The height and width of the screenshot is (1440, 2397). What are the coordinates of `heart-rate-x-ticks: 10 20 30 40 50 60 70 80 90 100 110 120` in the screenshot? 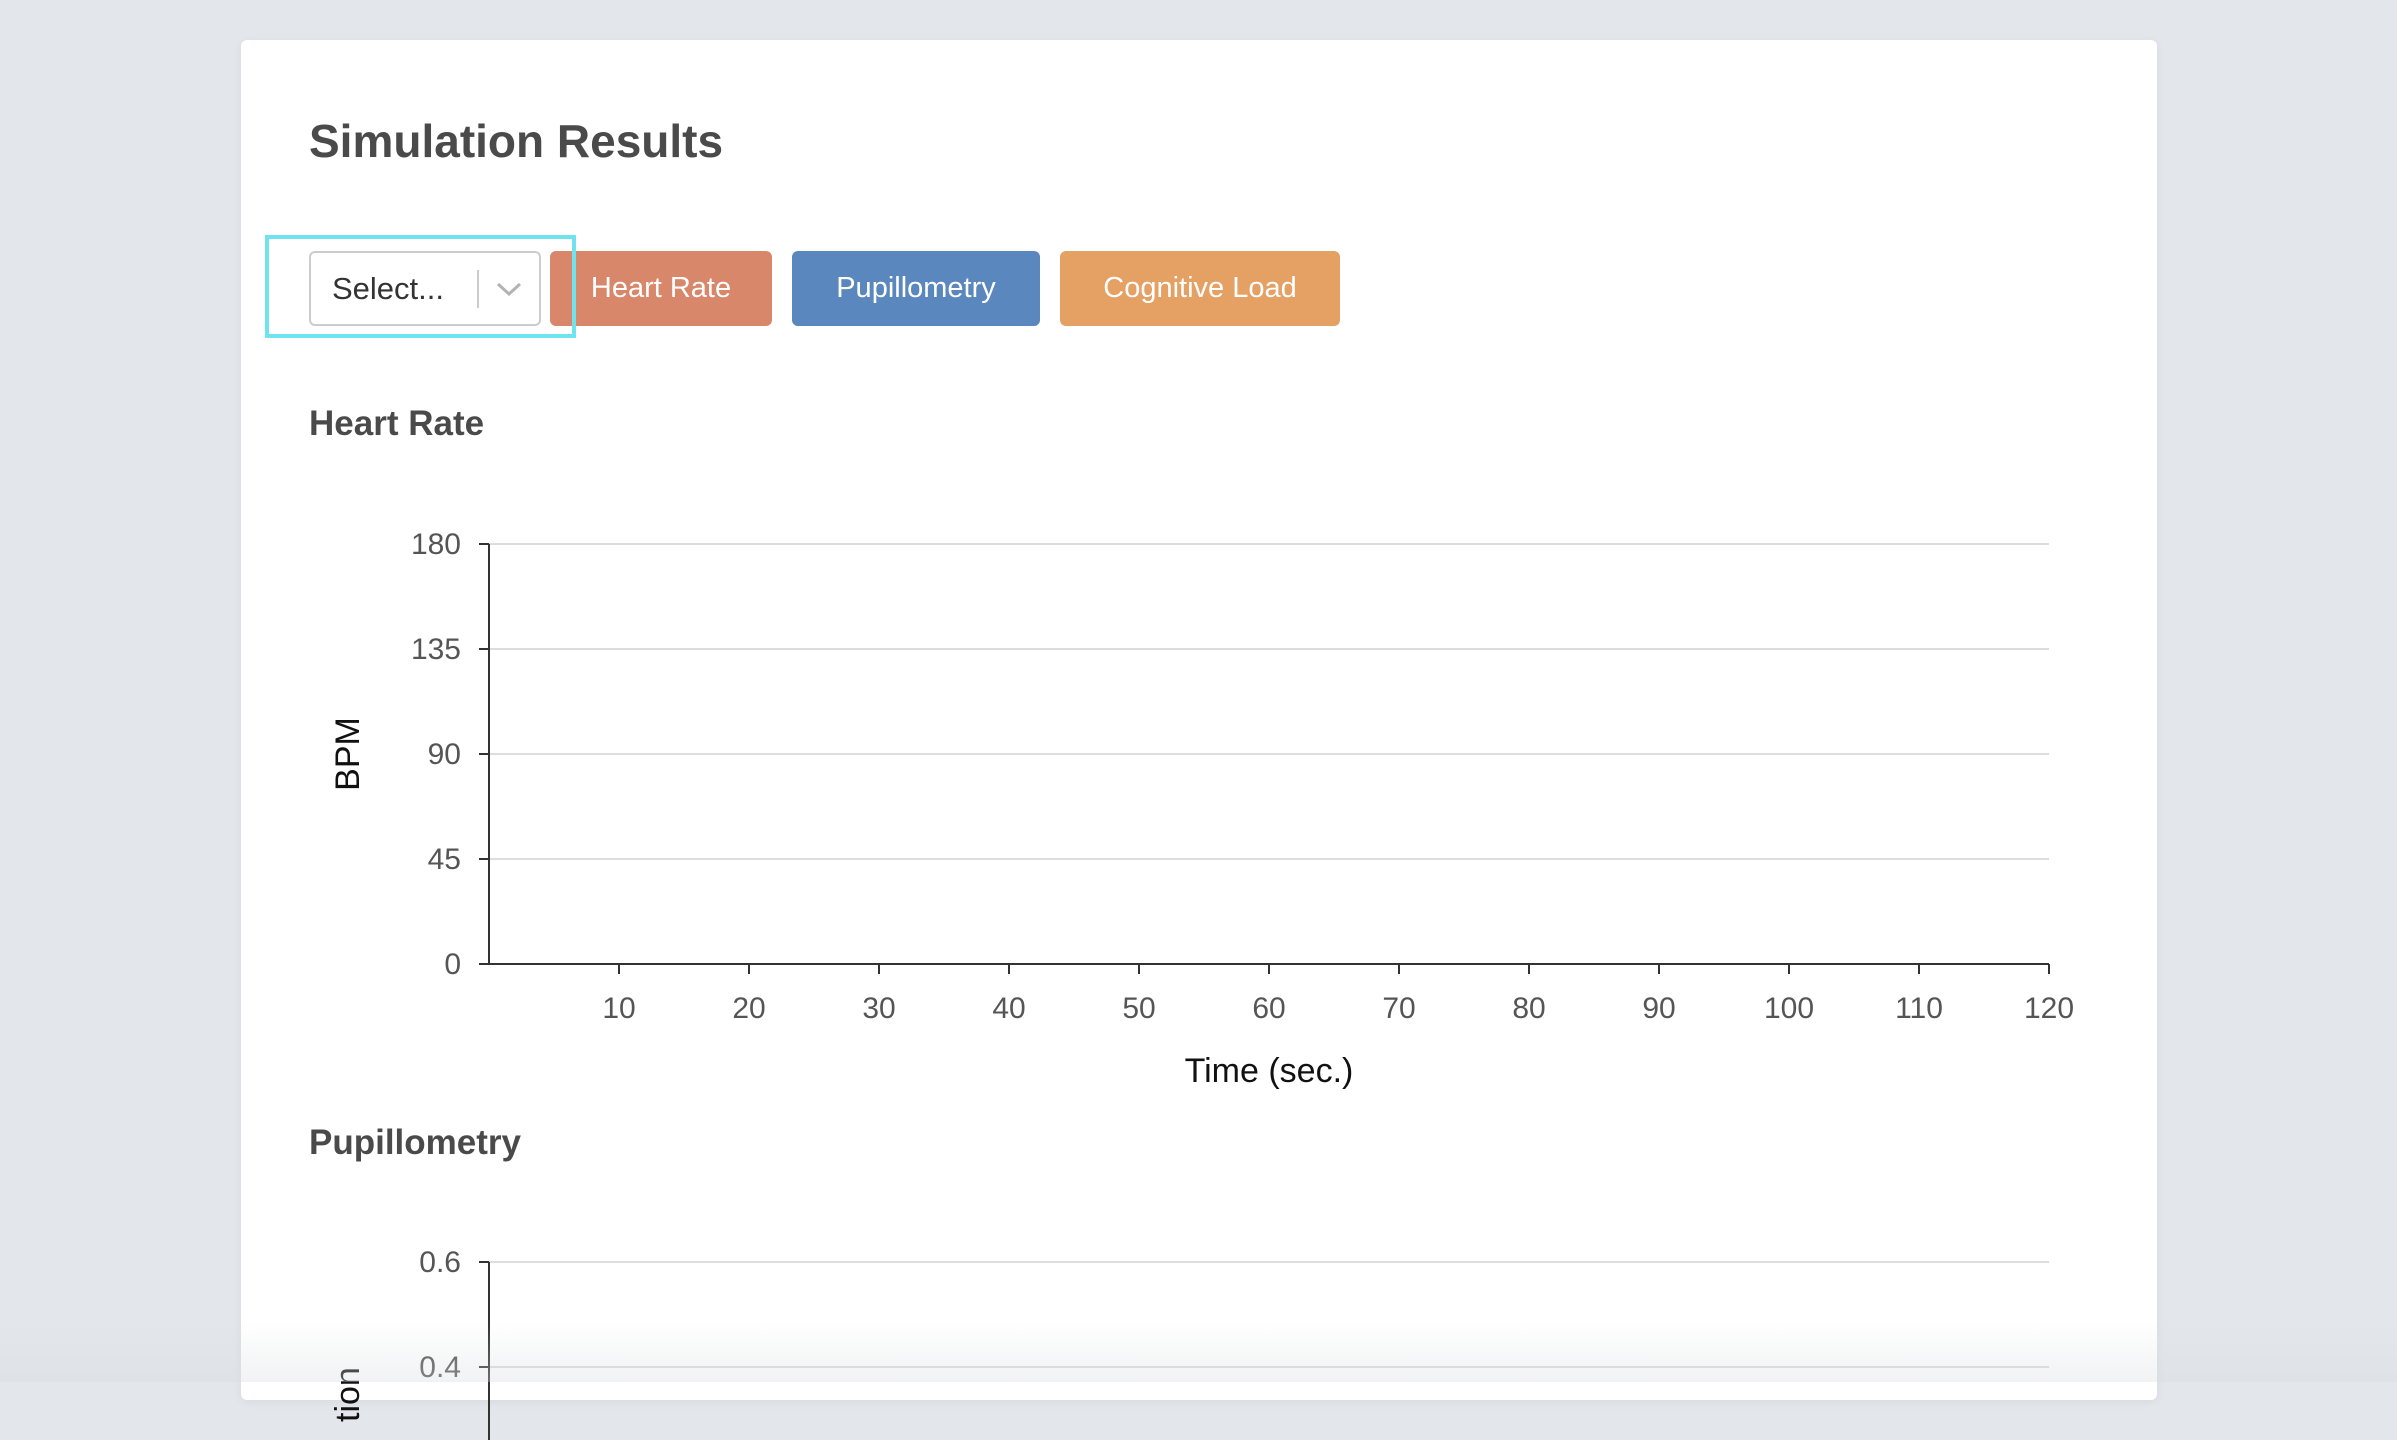 It's located at (1338, 994).